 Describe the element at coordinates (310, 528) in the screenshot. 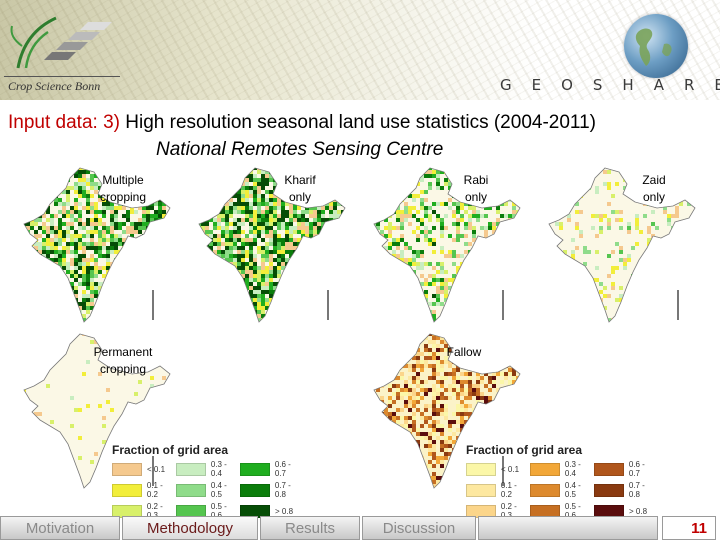

I see `tab-results: Results` at that location.